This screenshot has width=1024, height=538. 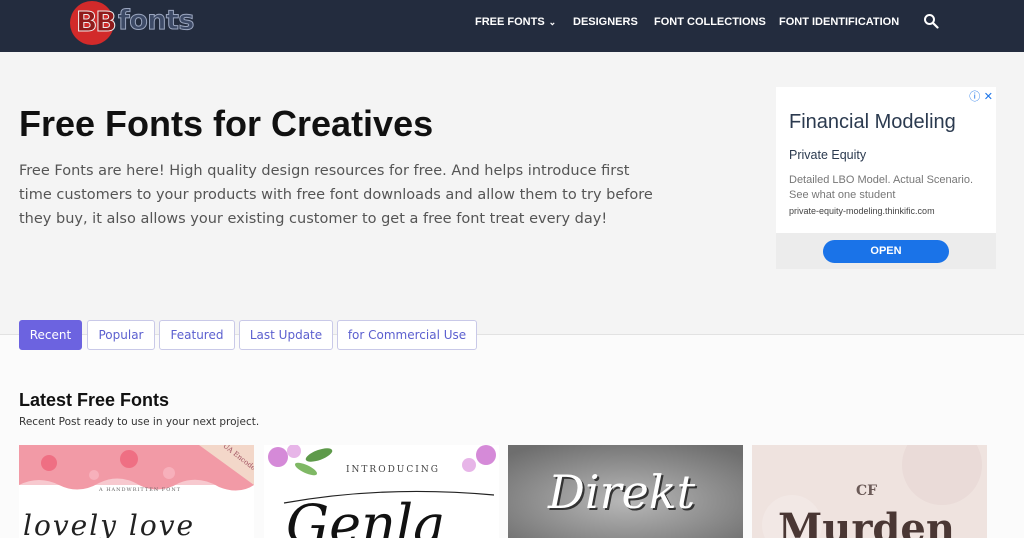 What do you see at coordinates (197, 335) in the screenshot?
I see `tab-featured: Featured` at bounding box center [197, 335].